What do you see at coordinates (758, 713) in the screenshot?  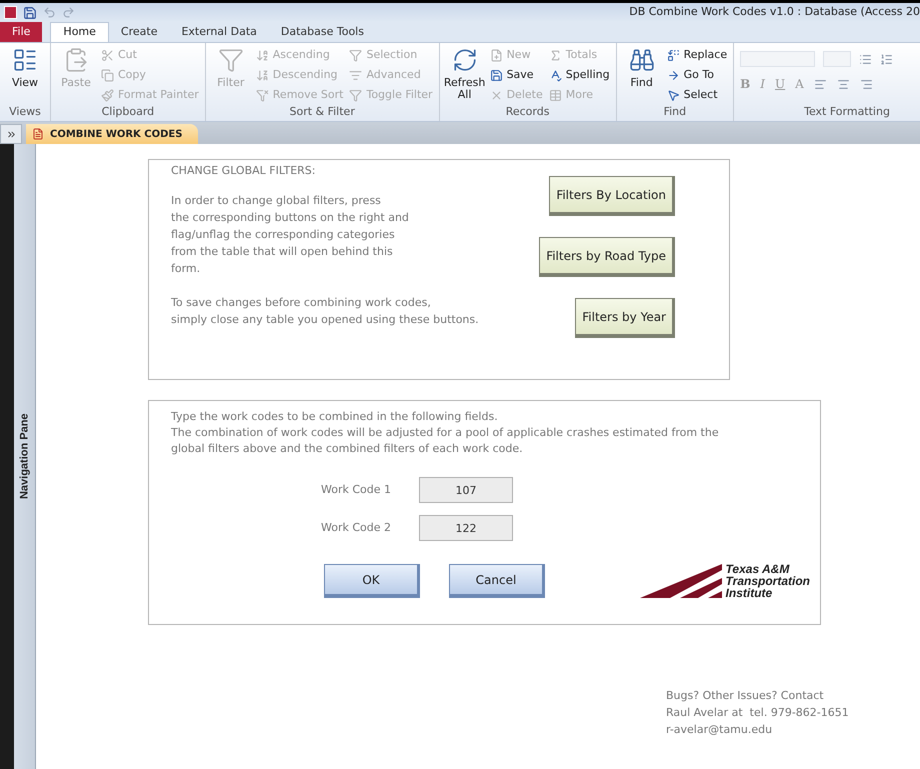 I see `contact-text: Bugs? Other Issues? Contact Raul Avelar at tel. 979-862-1651 r-avelar@tamu.edu` at bounding box center [758, 713].